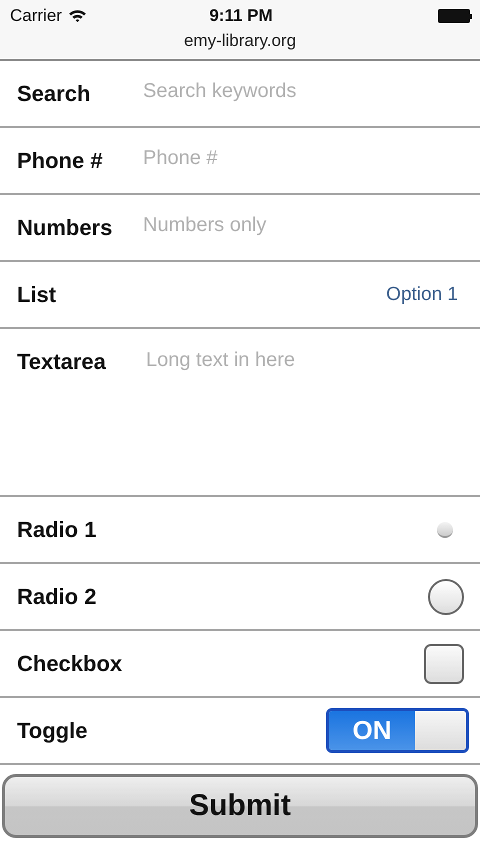 This screenshot has width=480, height=852. I want to click on url-label: emy-library.org, so click(240, 41).